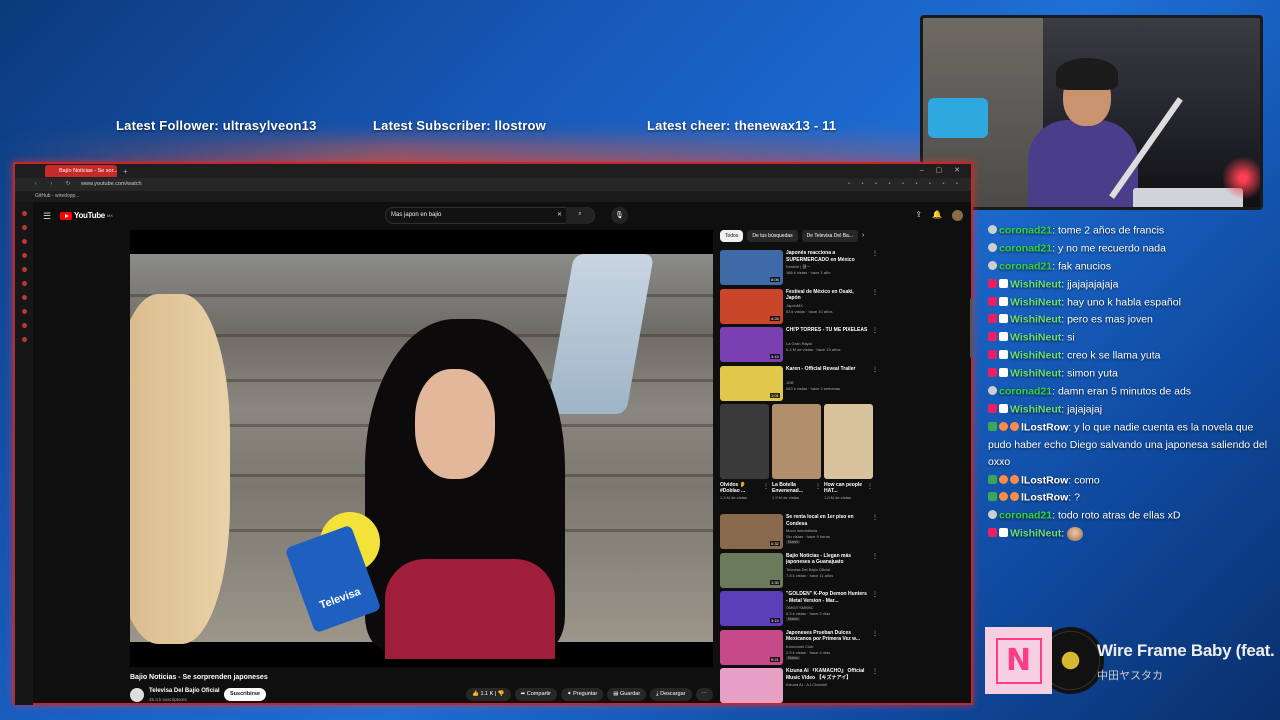 The image size is (1280, 720). What do you see at coordinates (827, 330) in the screenshot?
I see `rec-title: CHI'P TORRES - TÚ ME PIXELEAS` at bounding box center [827, 330].